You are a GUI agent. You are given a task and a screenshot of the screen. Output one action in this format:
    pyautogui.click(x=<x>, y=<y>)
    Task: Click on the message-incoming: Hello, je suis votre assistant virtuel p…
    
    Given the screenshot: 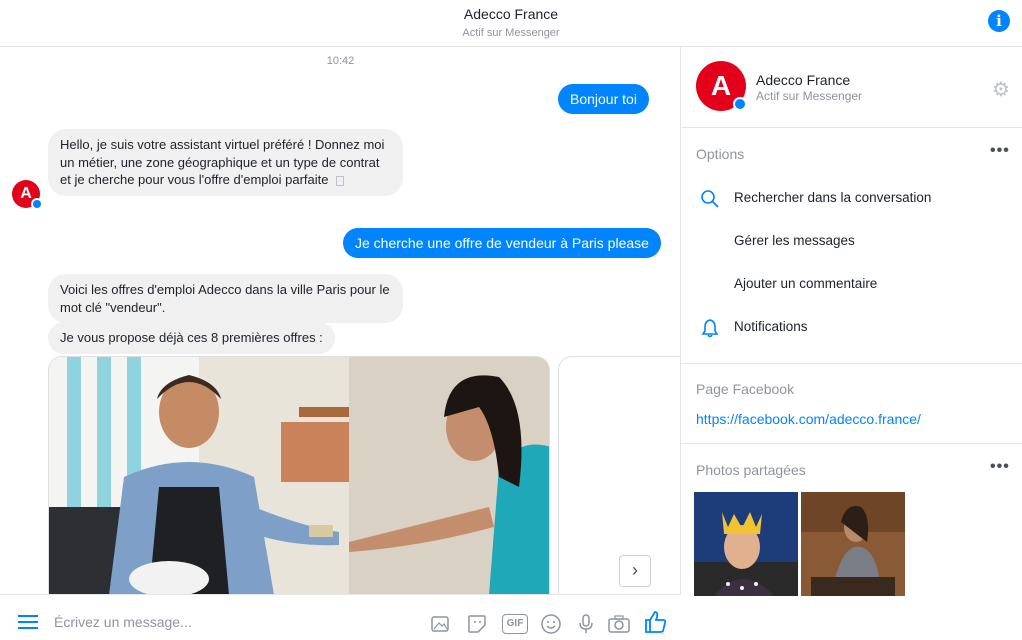 What is the action you would take?
    pyautogui.click(x=225, y=162)
    